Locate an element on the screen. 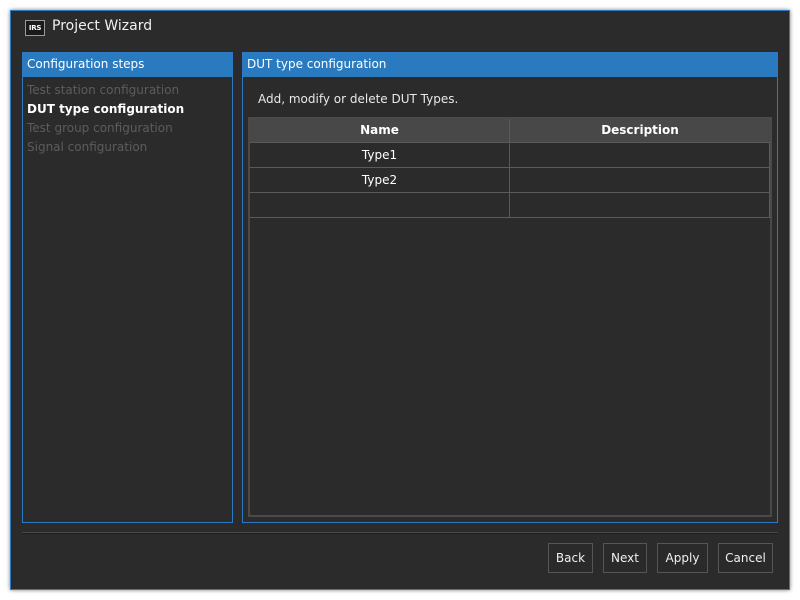 The width and height of the screenshot is (800, 600). steps-panel-header: Configuration steps is located at coordinates (127, 65).